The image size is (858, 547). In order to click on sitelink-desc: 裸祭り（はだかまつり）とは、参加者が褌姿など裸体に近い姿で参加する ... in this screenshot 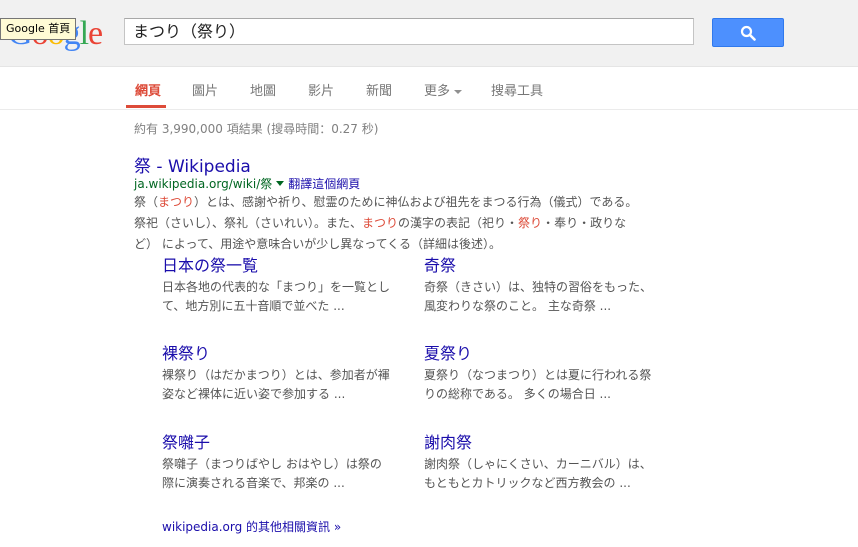, I will do `click(276, 384)`.